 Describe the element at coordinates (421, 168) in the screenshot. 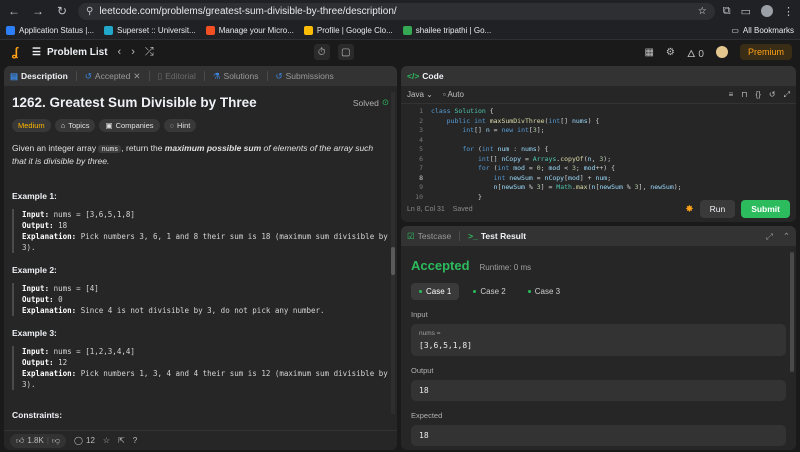

I see `line-number: 7` at that location.